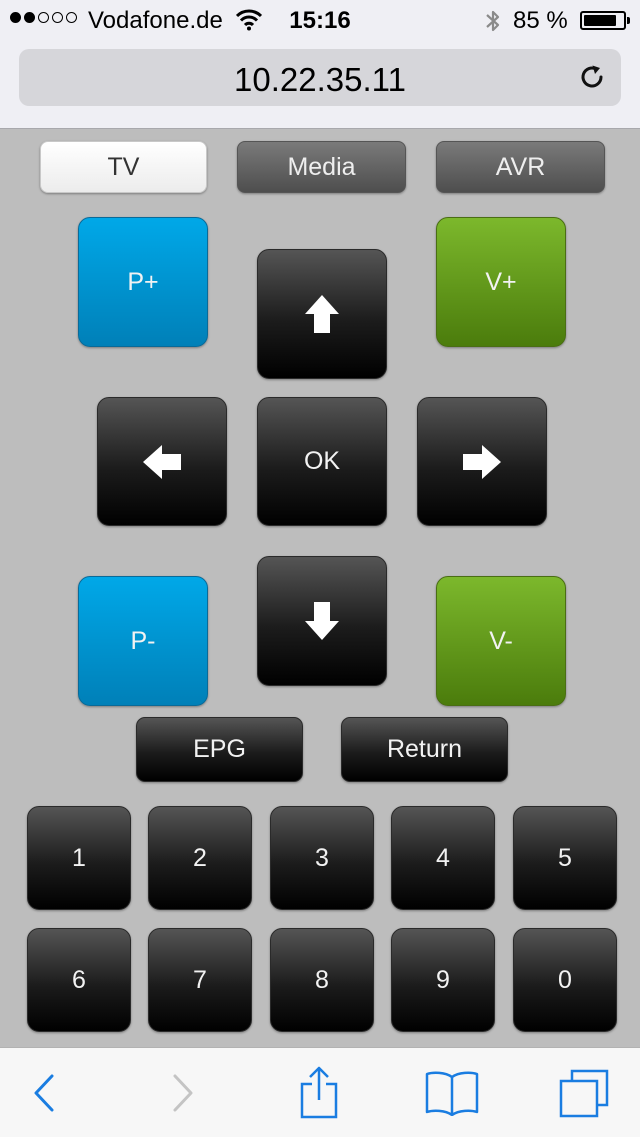 Image resolution: width=640 pixels, height=1137 pixels. I want to click on bookmarks-button, so click(452, 1092).